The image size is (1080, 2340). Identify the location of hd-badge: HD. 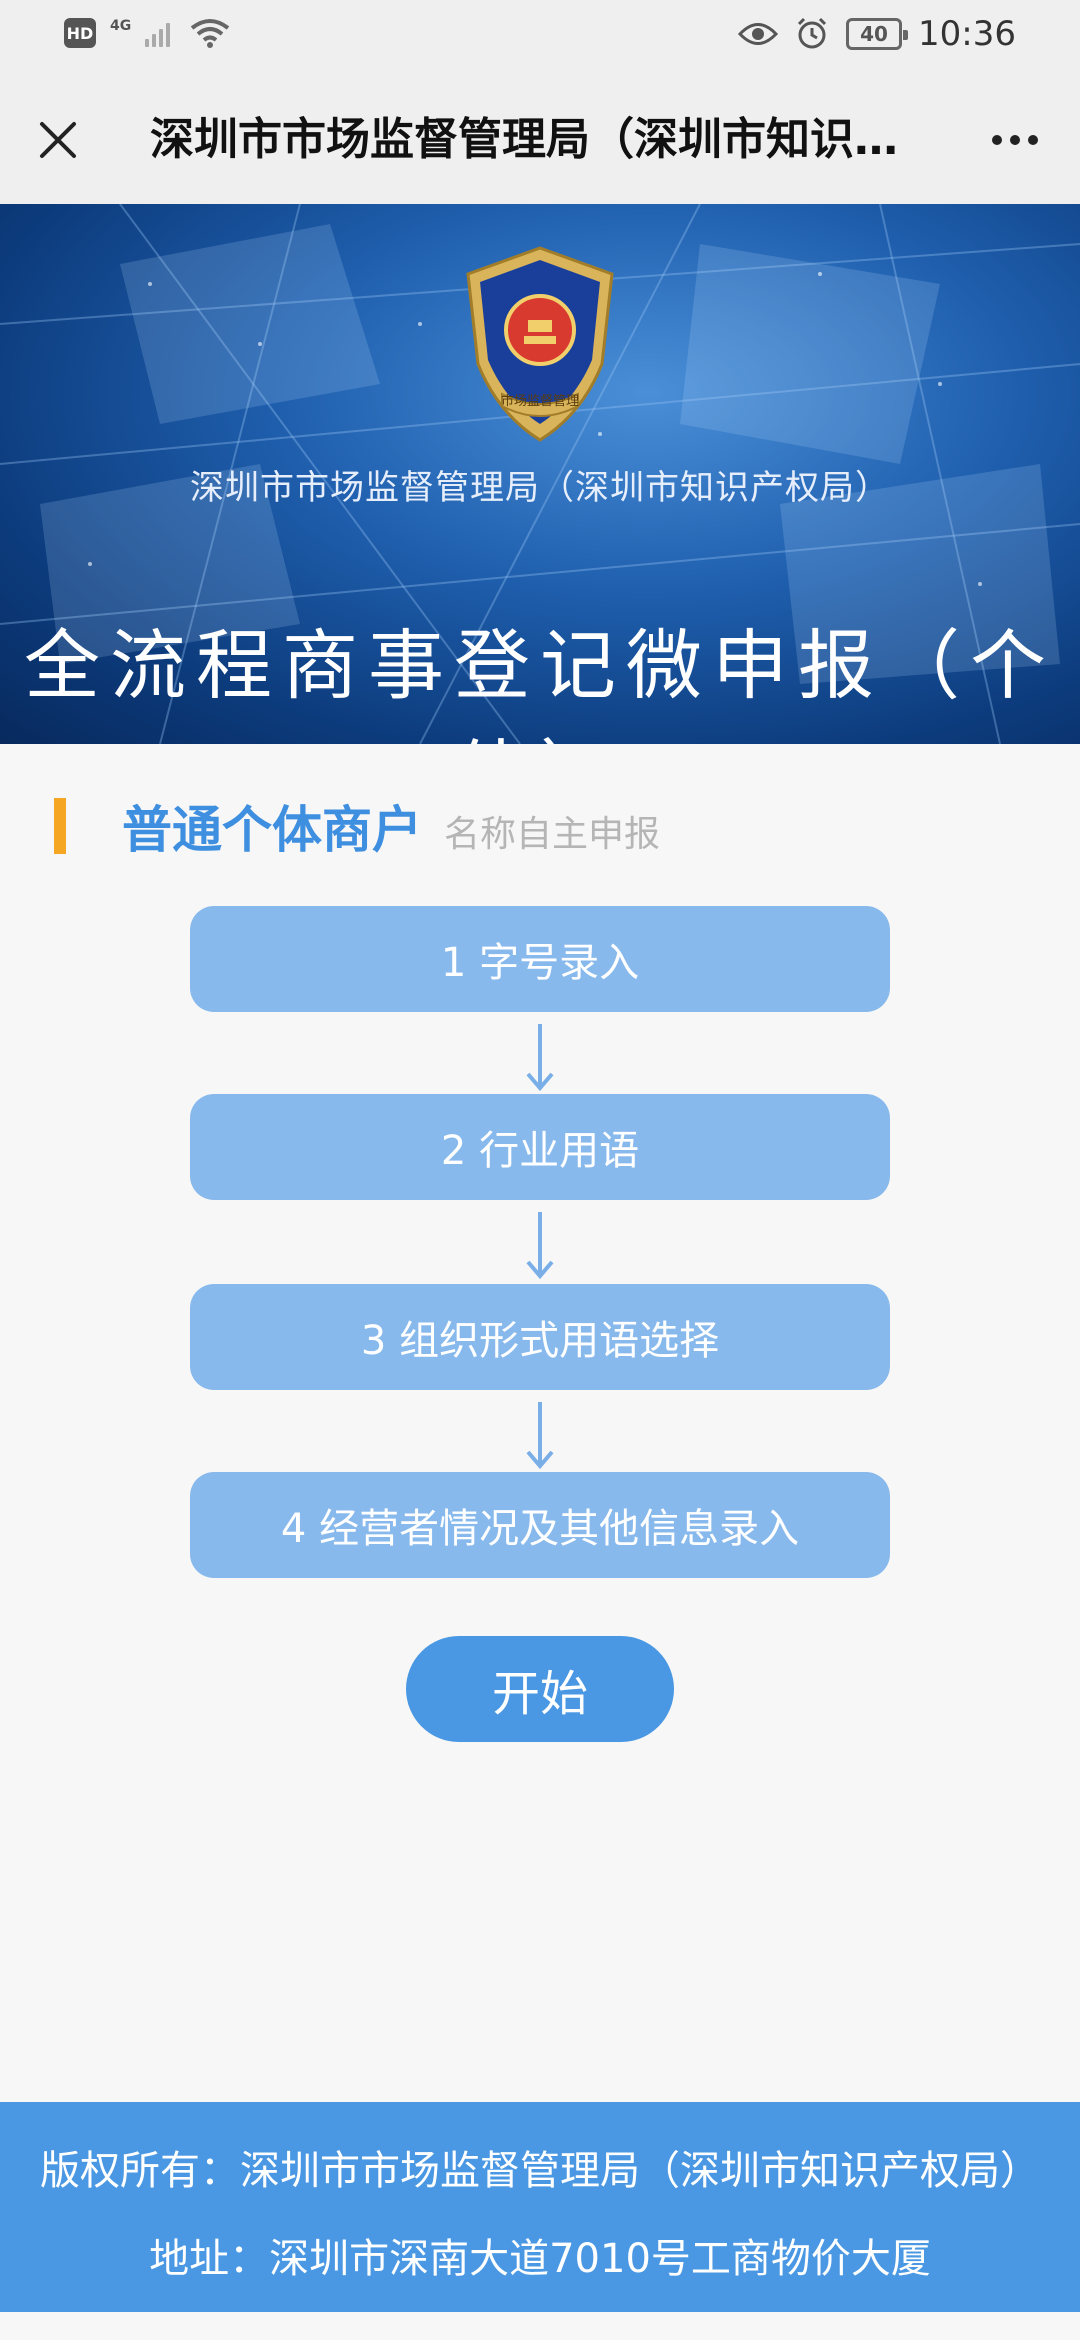
(80, 33).